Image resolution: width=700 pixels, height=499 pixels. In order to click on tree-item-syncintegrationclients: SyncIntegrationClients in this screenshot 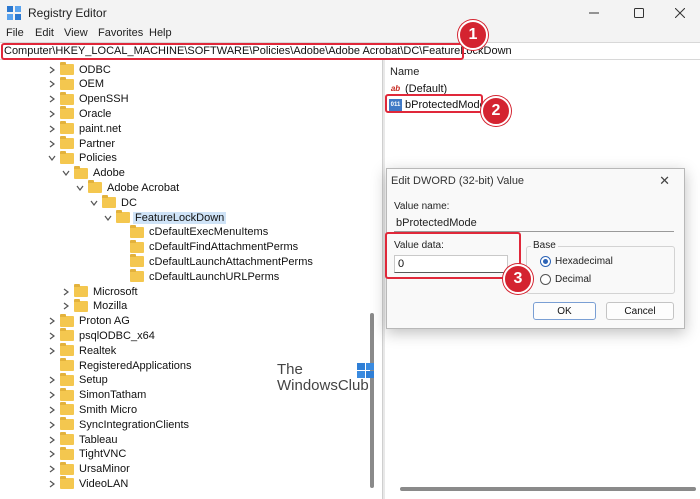, I will do `click(119, 424)`.